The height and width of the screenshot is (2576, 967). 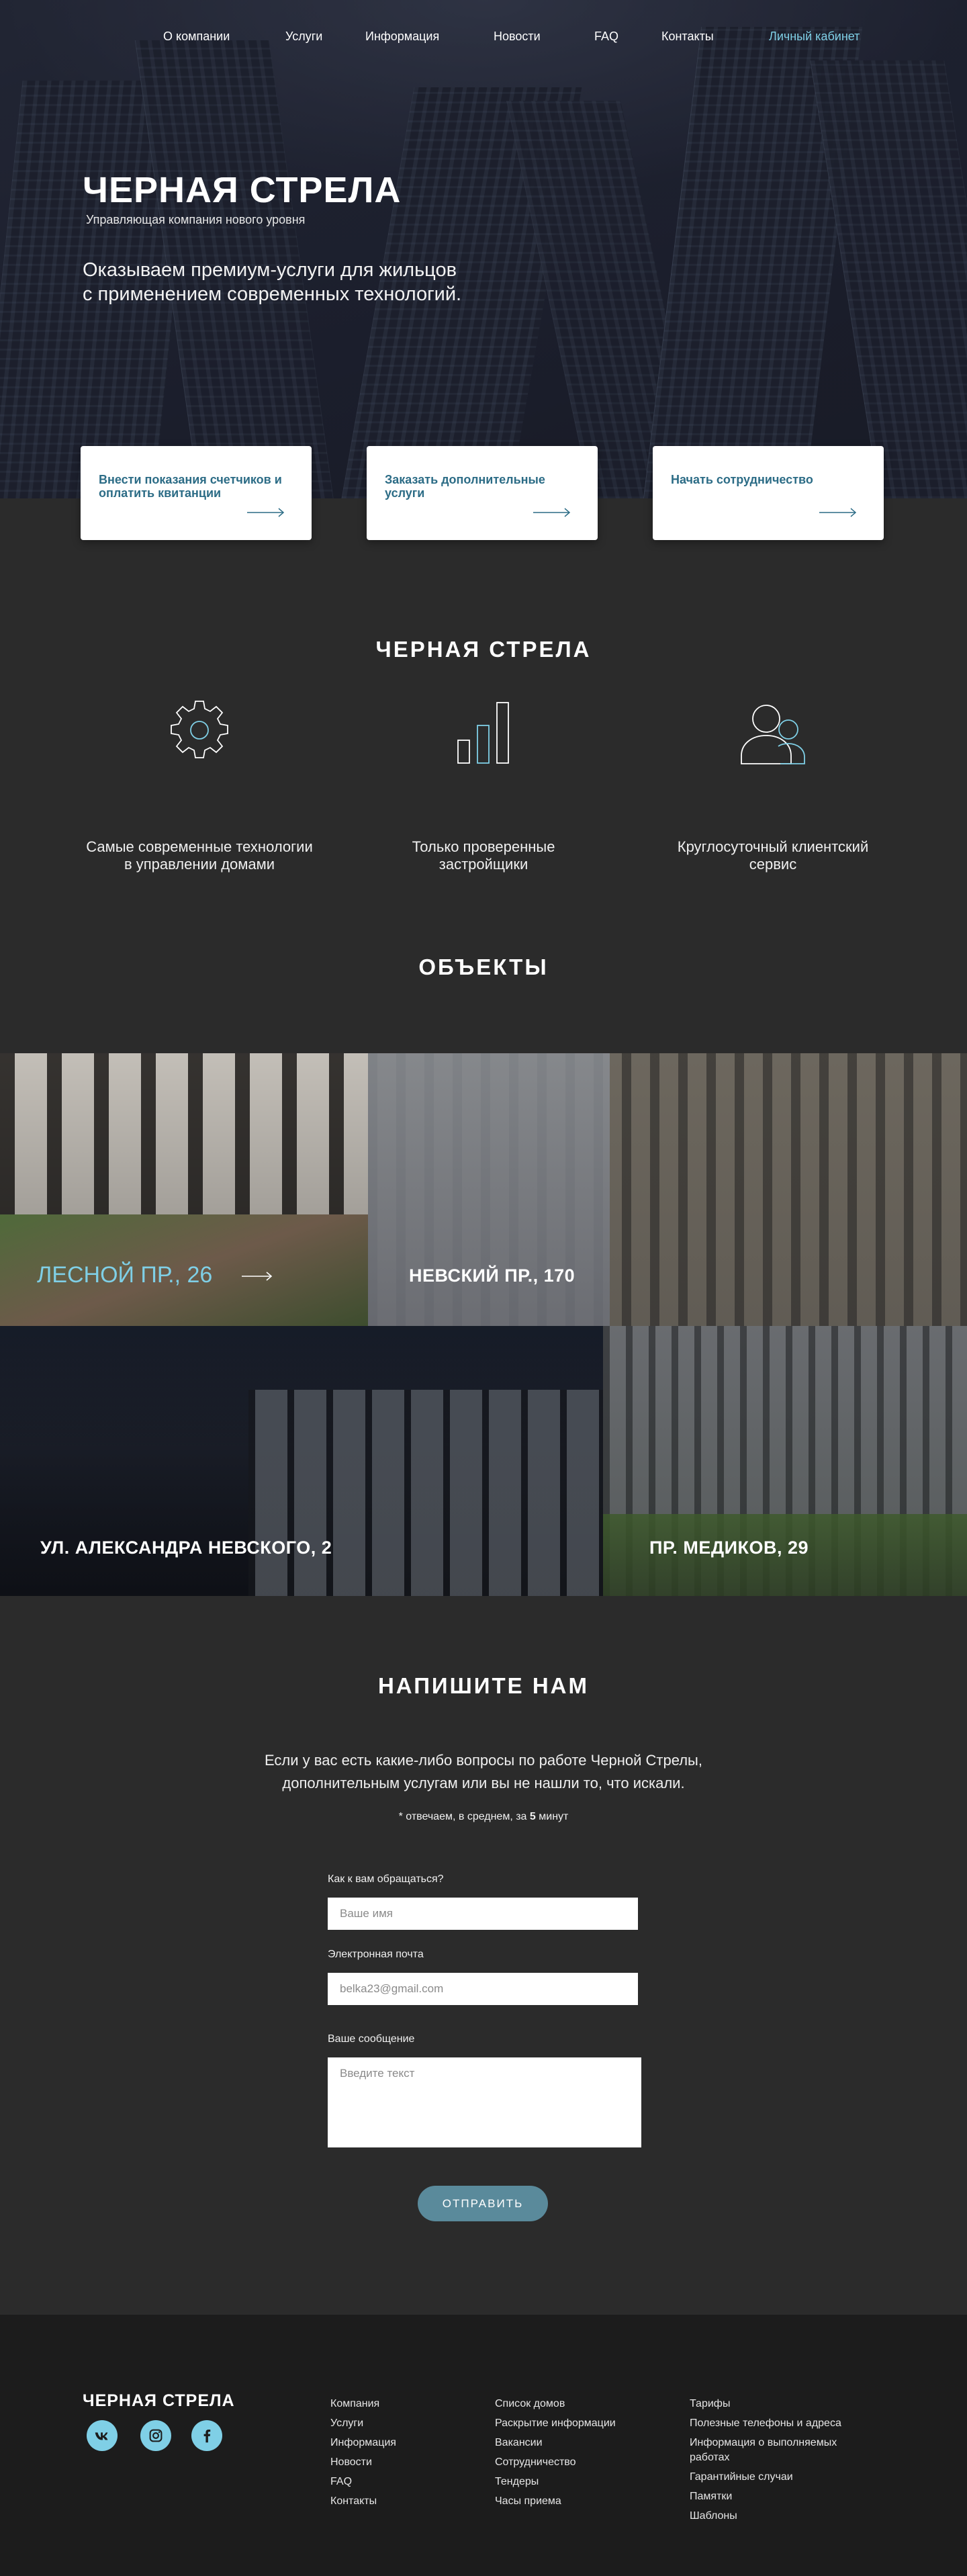 I want to click on footer-link: Часы приема, so click(x=582, y=2501).